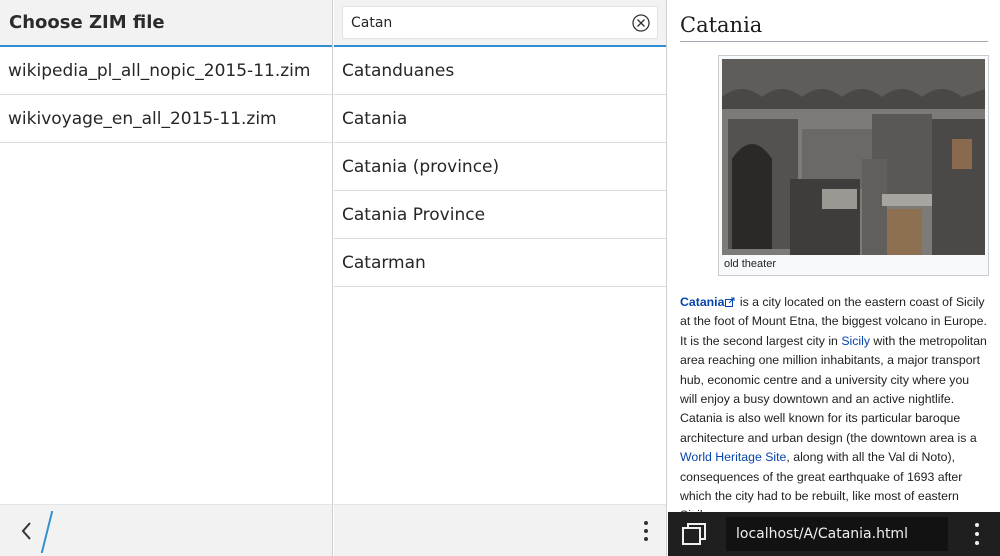 The height and width of the screenshot is (556, 1000). I want to click on overflow-menu-button, so click(646, 531).